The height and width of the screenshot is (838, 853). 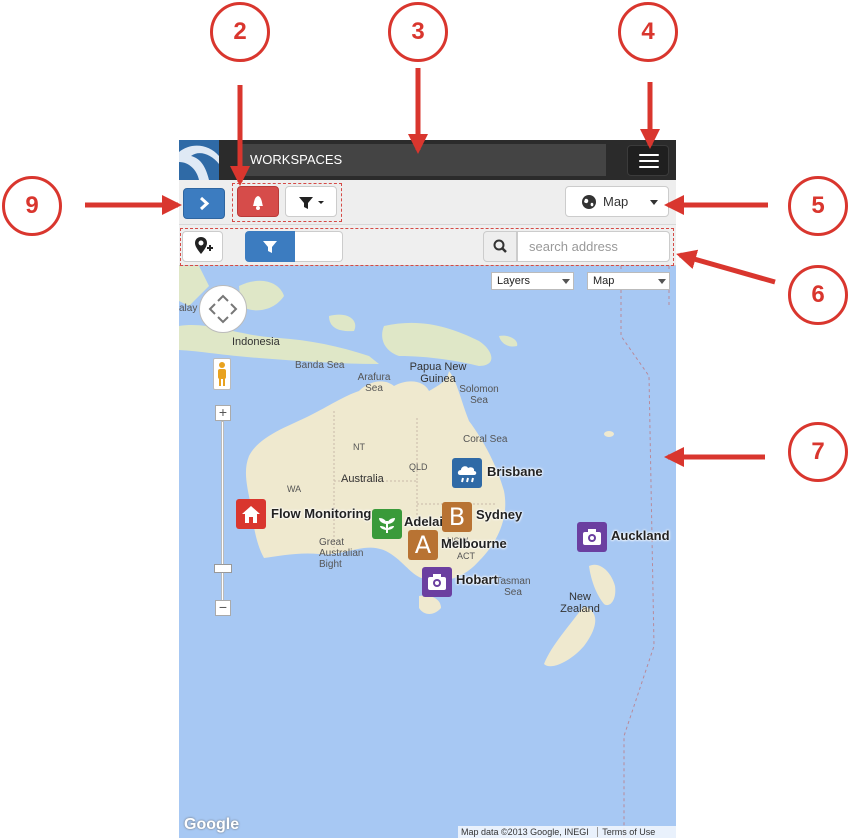 What do you see at coordinates (818, 295) in the screenshot?
I see `callout-6: 6` at bounding box center [818, 295].